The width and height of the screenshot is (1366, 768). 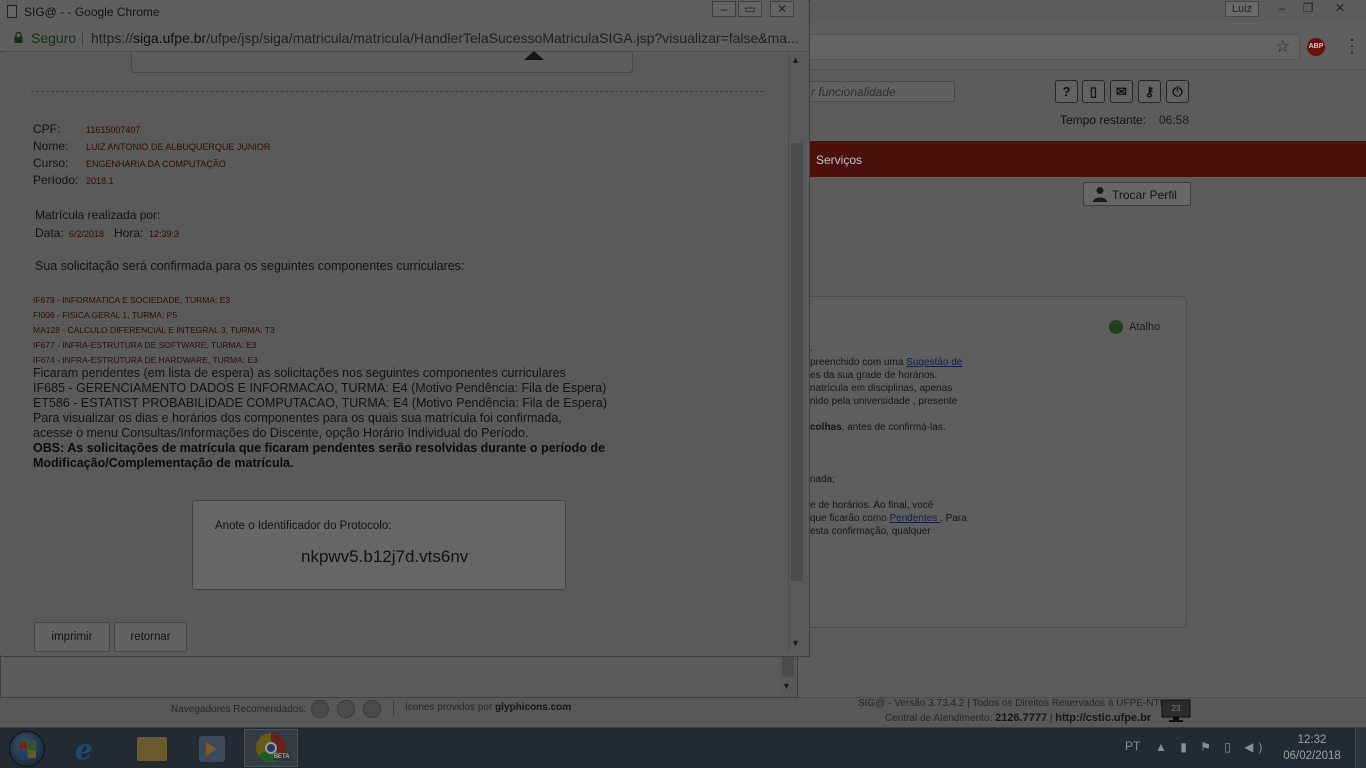 I want to click on footer-divider, so click(x=393, y=708).